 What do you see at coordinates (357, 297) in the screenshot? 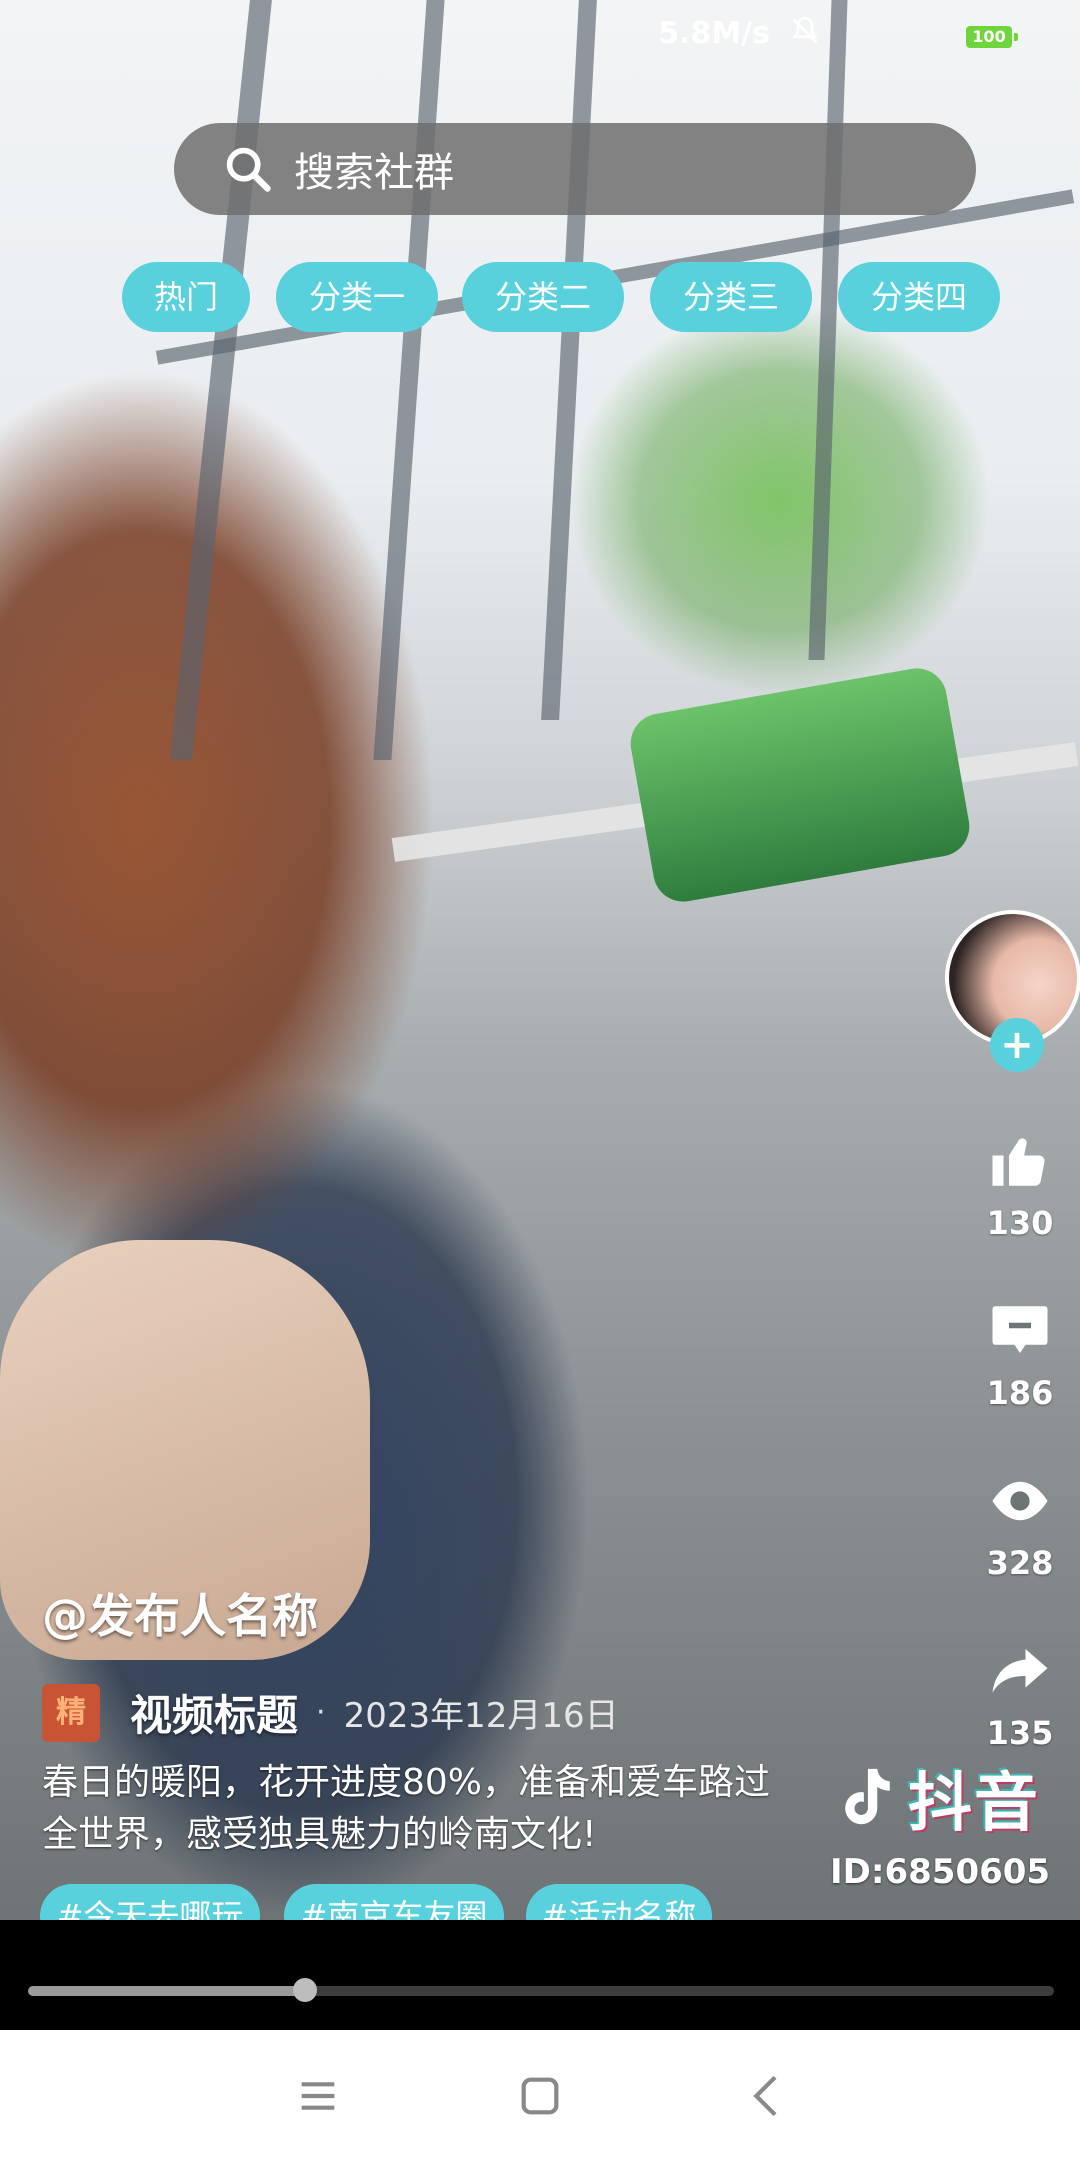
I see `tab-category-1: 分类一` at bounding box center [357, 297].